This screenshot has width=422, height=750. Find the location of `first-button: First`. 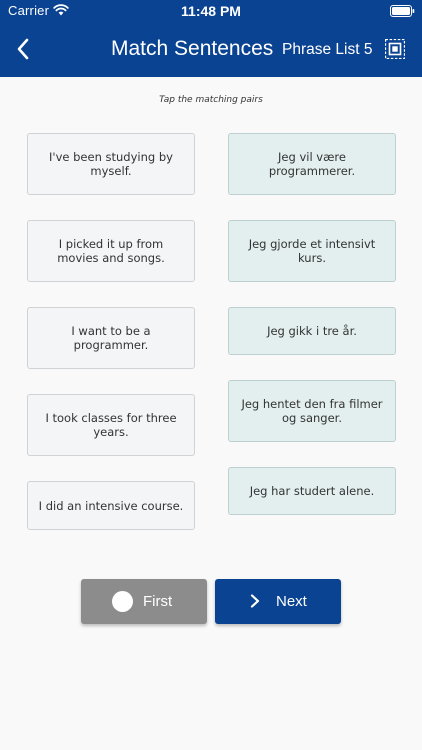

first-button: First is located at coordinates (144, 601).